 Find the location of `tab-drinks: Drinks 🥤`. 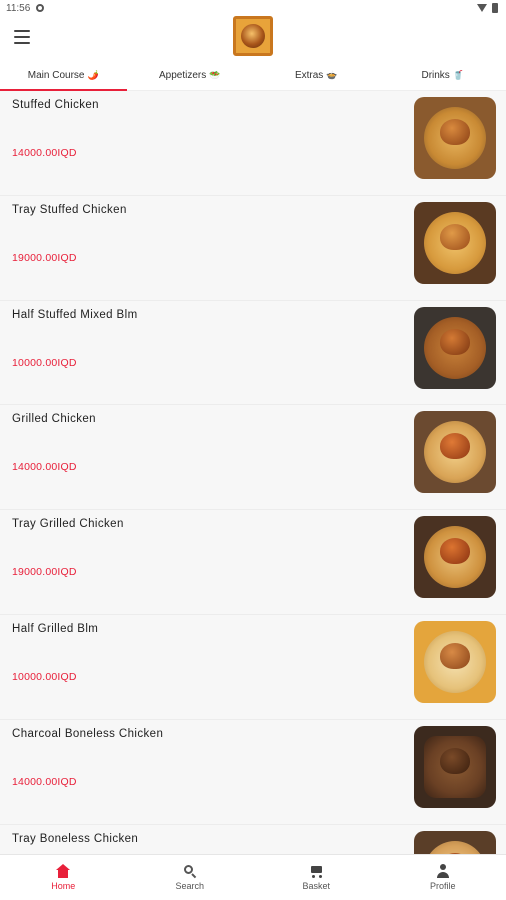

tab-drinks: Drinks 🥤 is located at coordinates (443, 75).